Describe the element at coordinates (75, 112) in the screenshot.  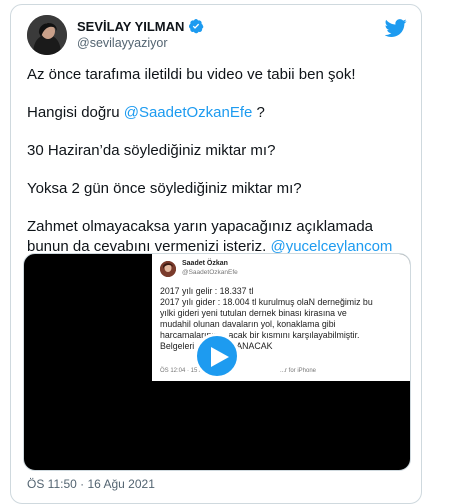
I see `paragraph-text: Hangisi doğru` at that location.